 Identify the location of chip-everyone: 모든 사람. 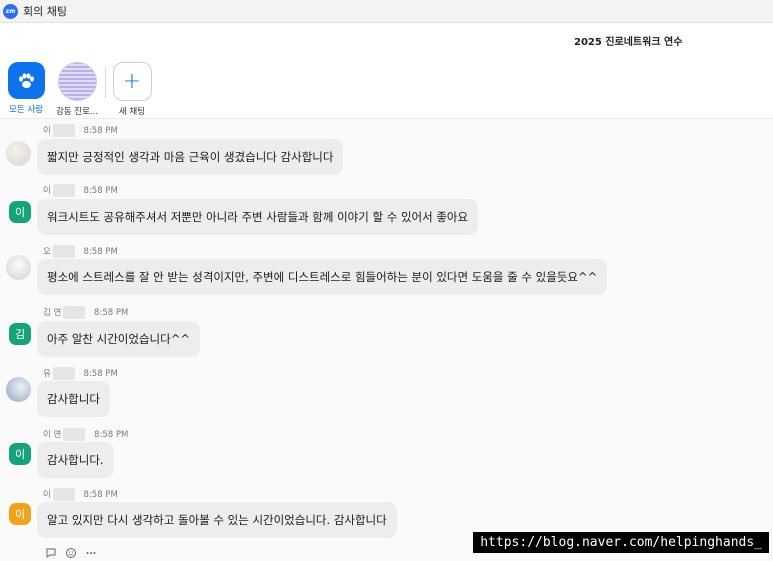
(27, 88).